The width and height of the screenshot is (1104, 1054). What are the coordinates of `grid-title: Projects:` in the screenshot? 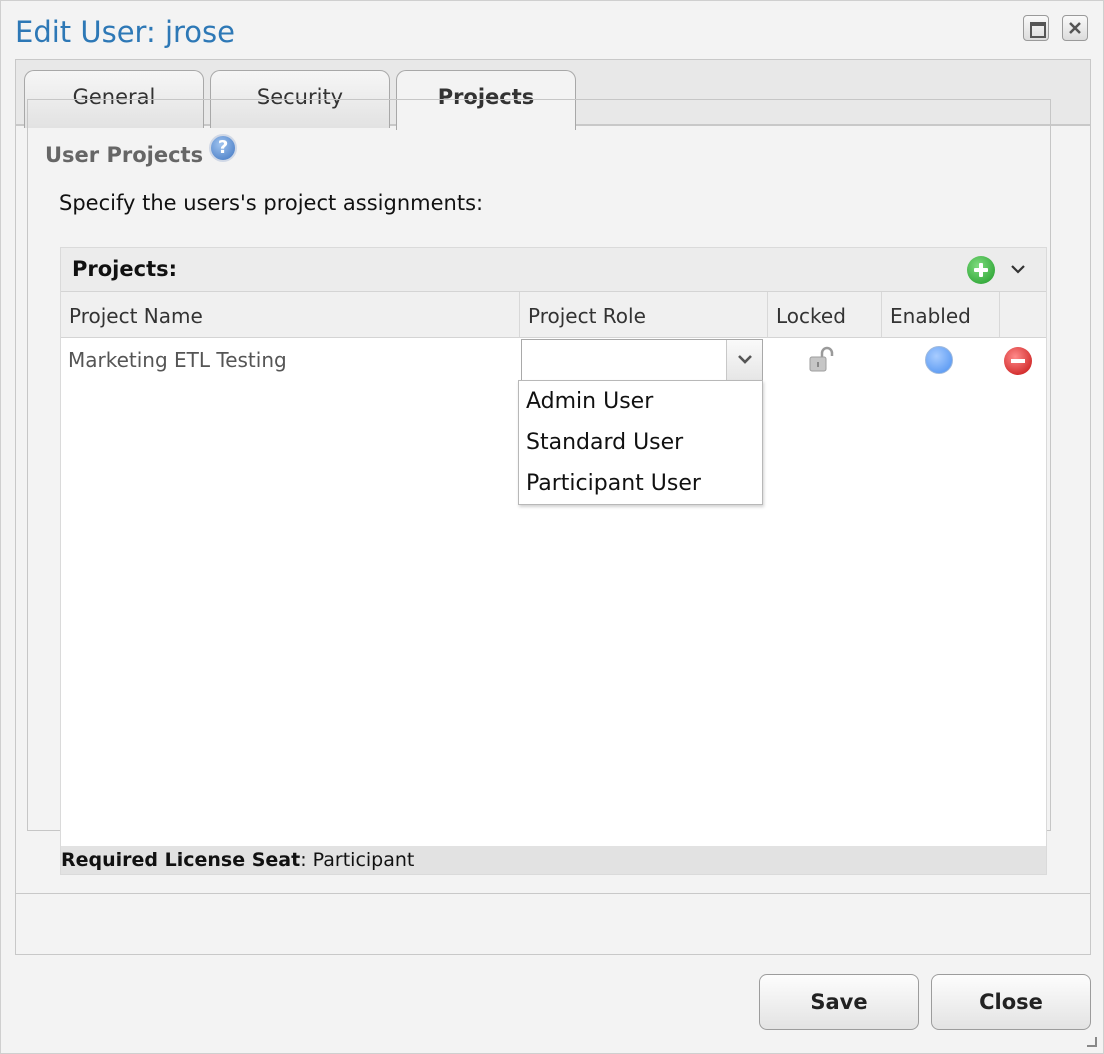 It's located at (124, 269).